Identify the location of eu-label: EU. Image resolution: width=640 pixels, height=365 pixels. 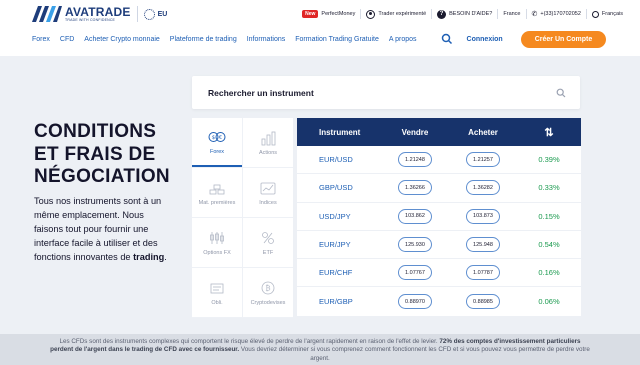
(162, 14).